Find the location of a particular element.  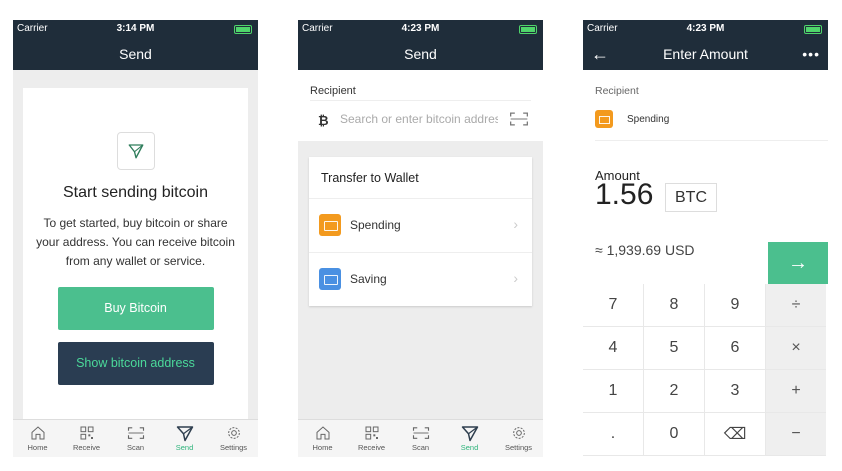

key-multiply: × is located at coordinates (796, 348).